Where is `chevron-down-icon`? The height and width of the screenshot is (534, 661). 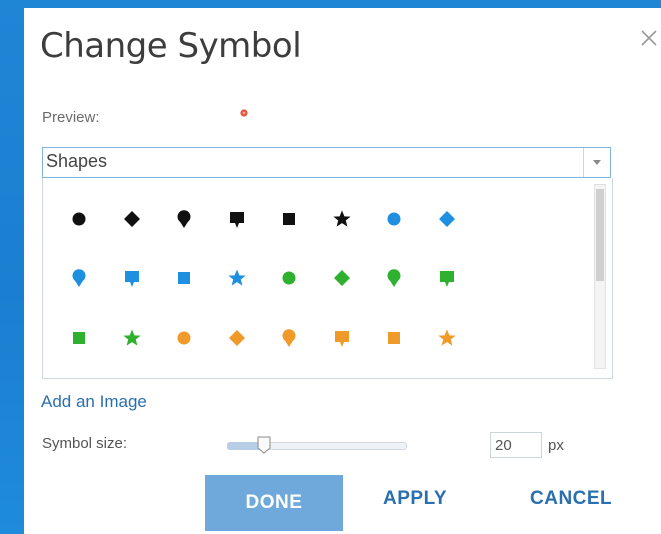 chevron-down-icon is located at coordinates (596, 162).